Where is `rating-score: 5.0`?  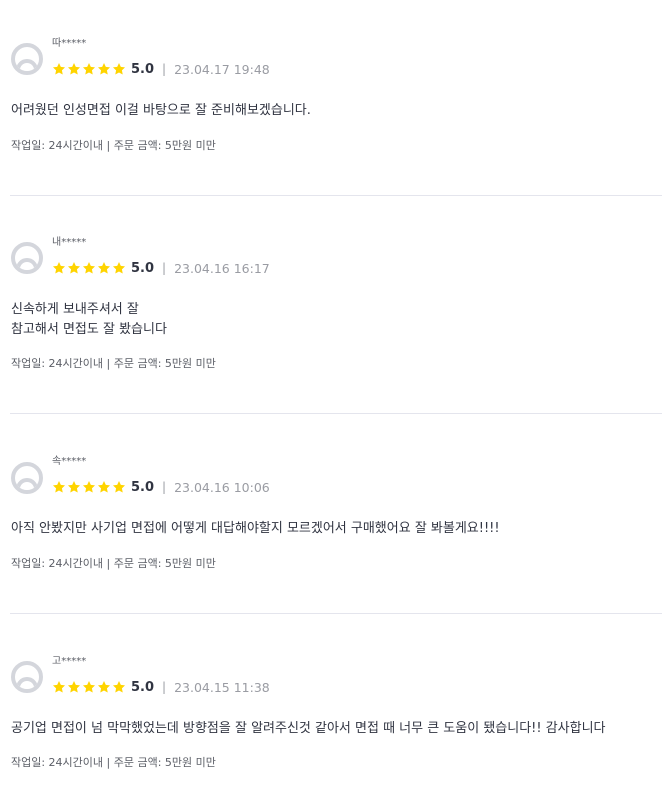
rating-score: 5.0 is located at coordinates (143, 687).